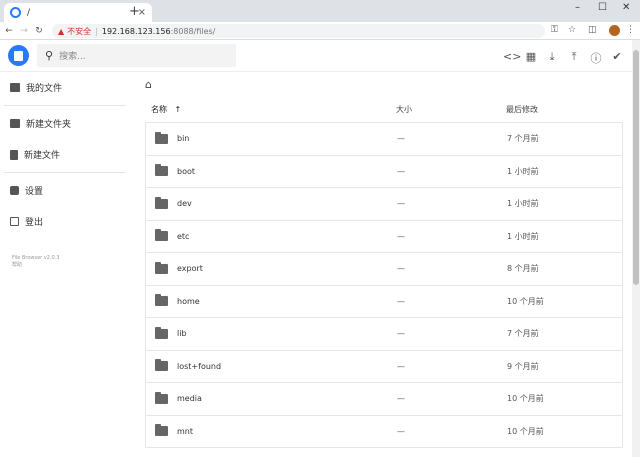  I want to click on file-name: media, so click(189, 399).